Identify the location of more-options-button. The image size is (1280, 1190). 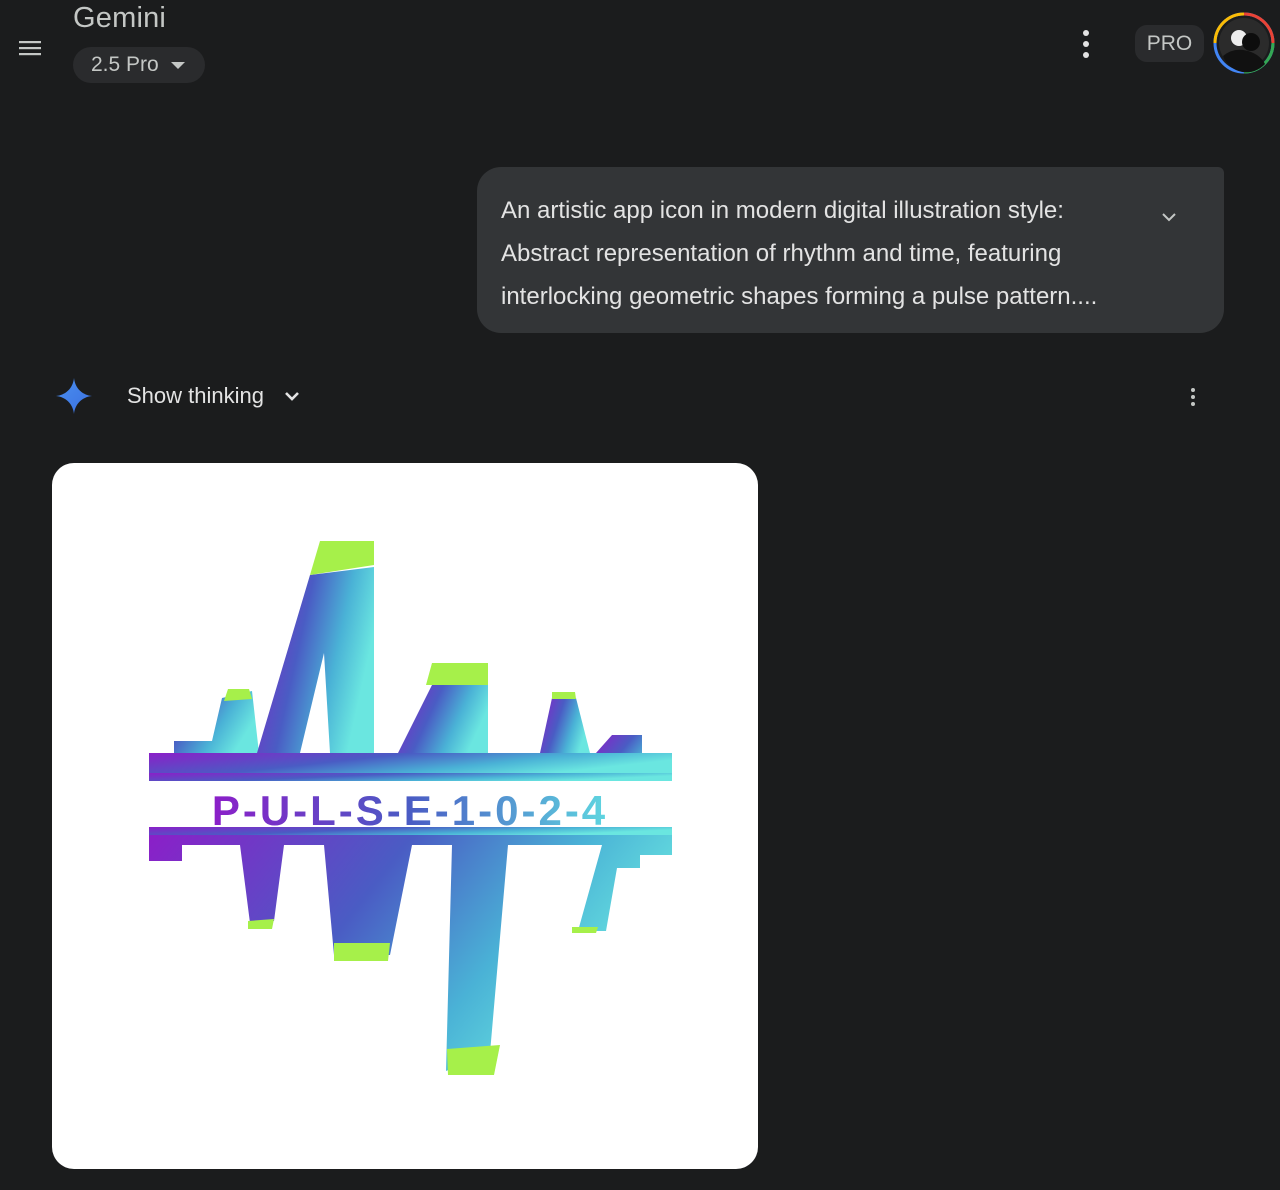
(1086, 44).